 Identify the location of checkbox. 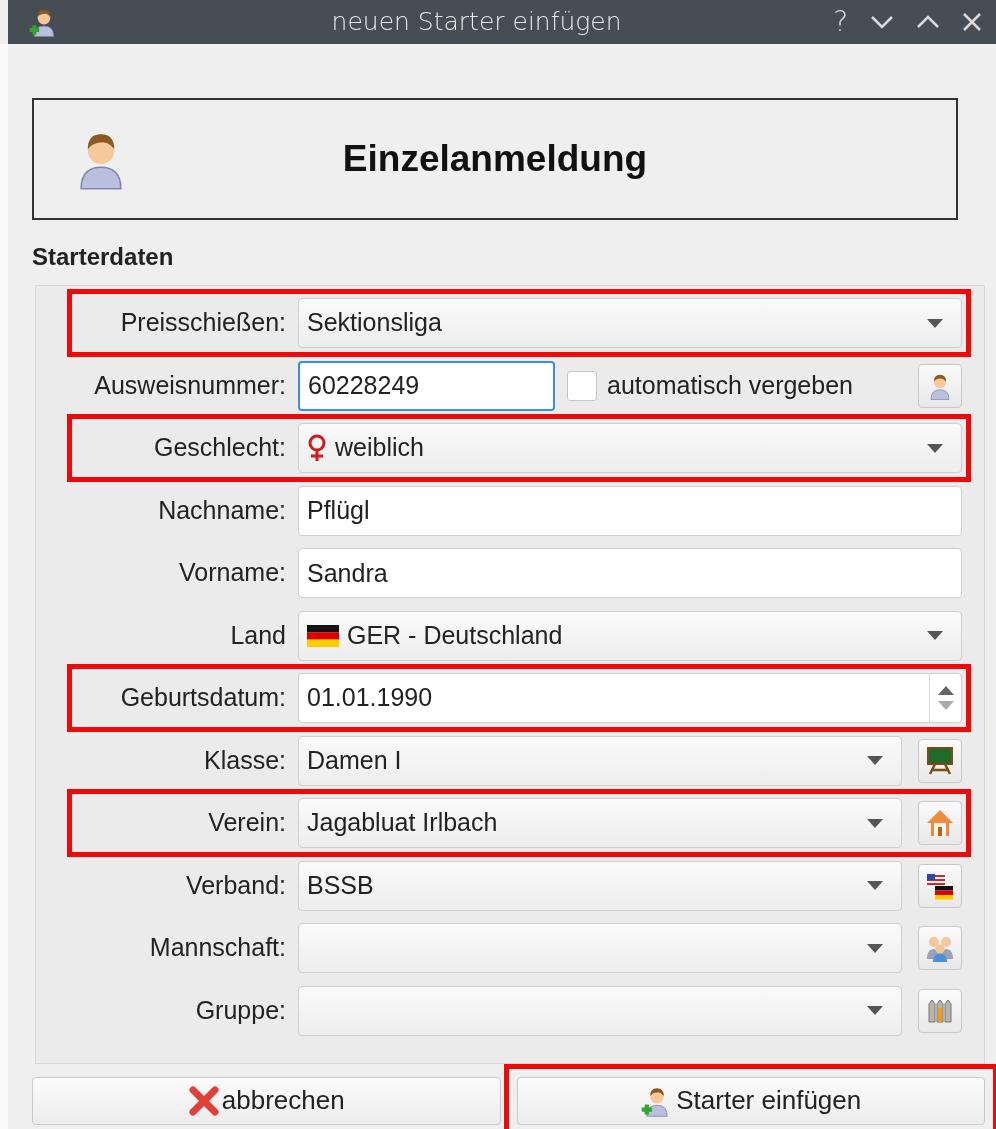
(582, 385).